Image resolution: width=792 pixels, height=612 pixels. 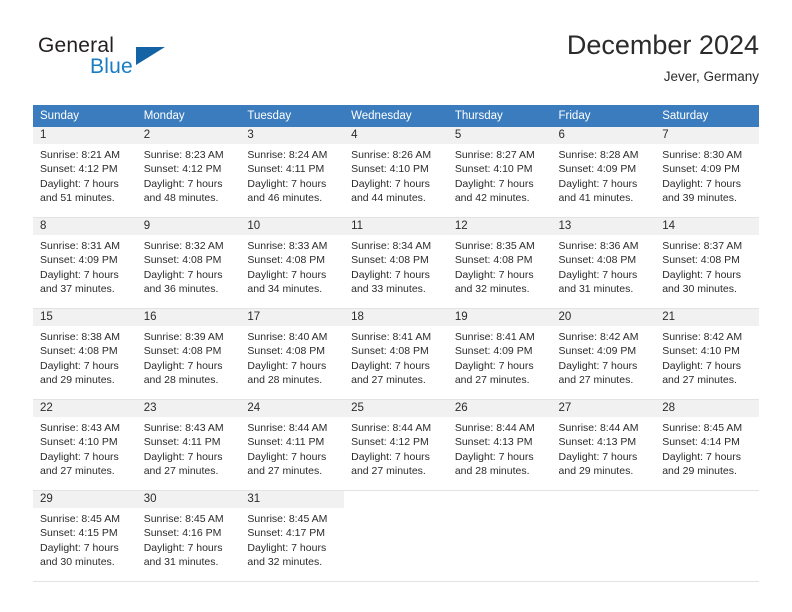 What do you see at coordinates (492, 197) in the screenshot?
I see `daylight-duration-line2: and 42 minutes.` at bounding box center [492, 197].